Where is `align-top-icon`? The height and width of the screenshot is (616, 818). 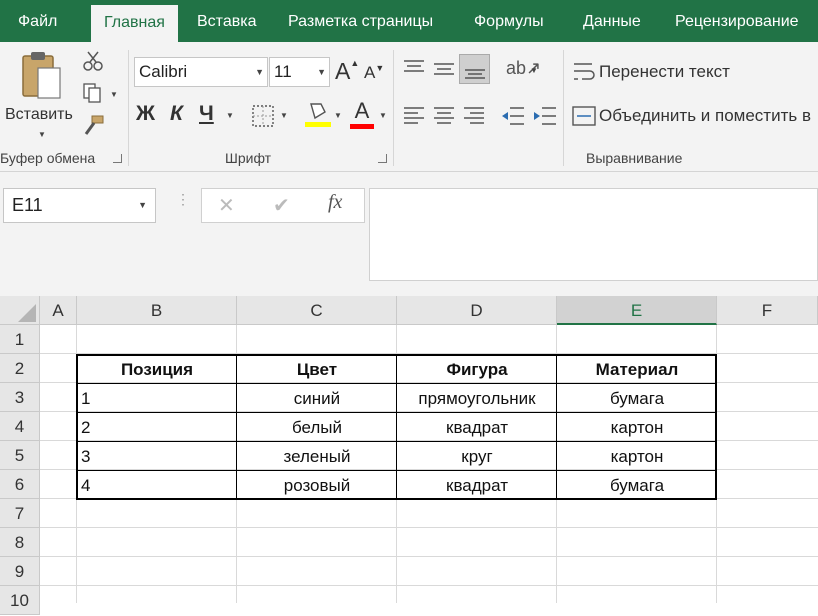
align-top-icon is located at coordinates (414, 68).